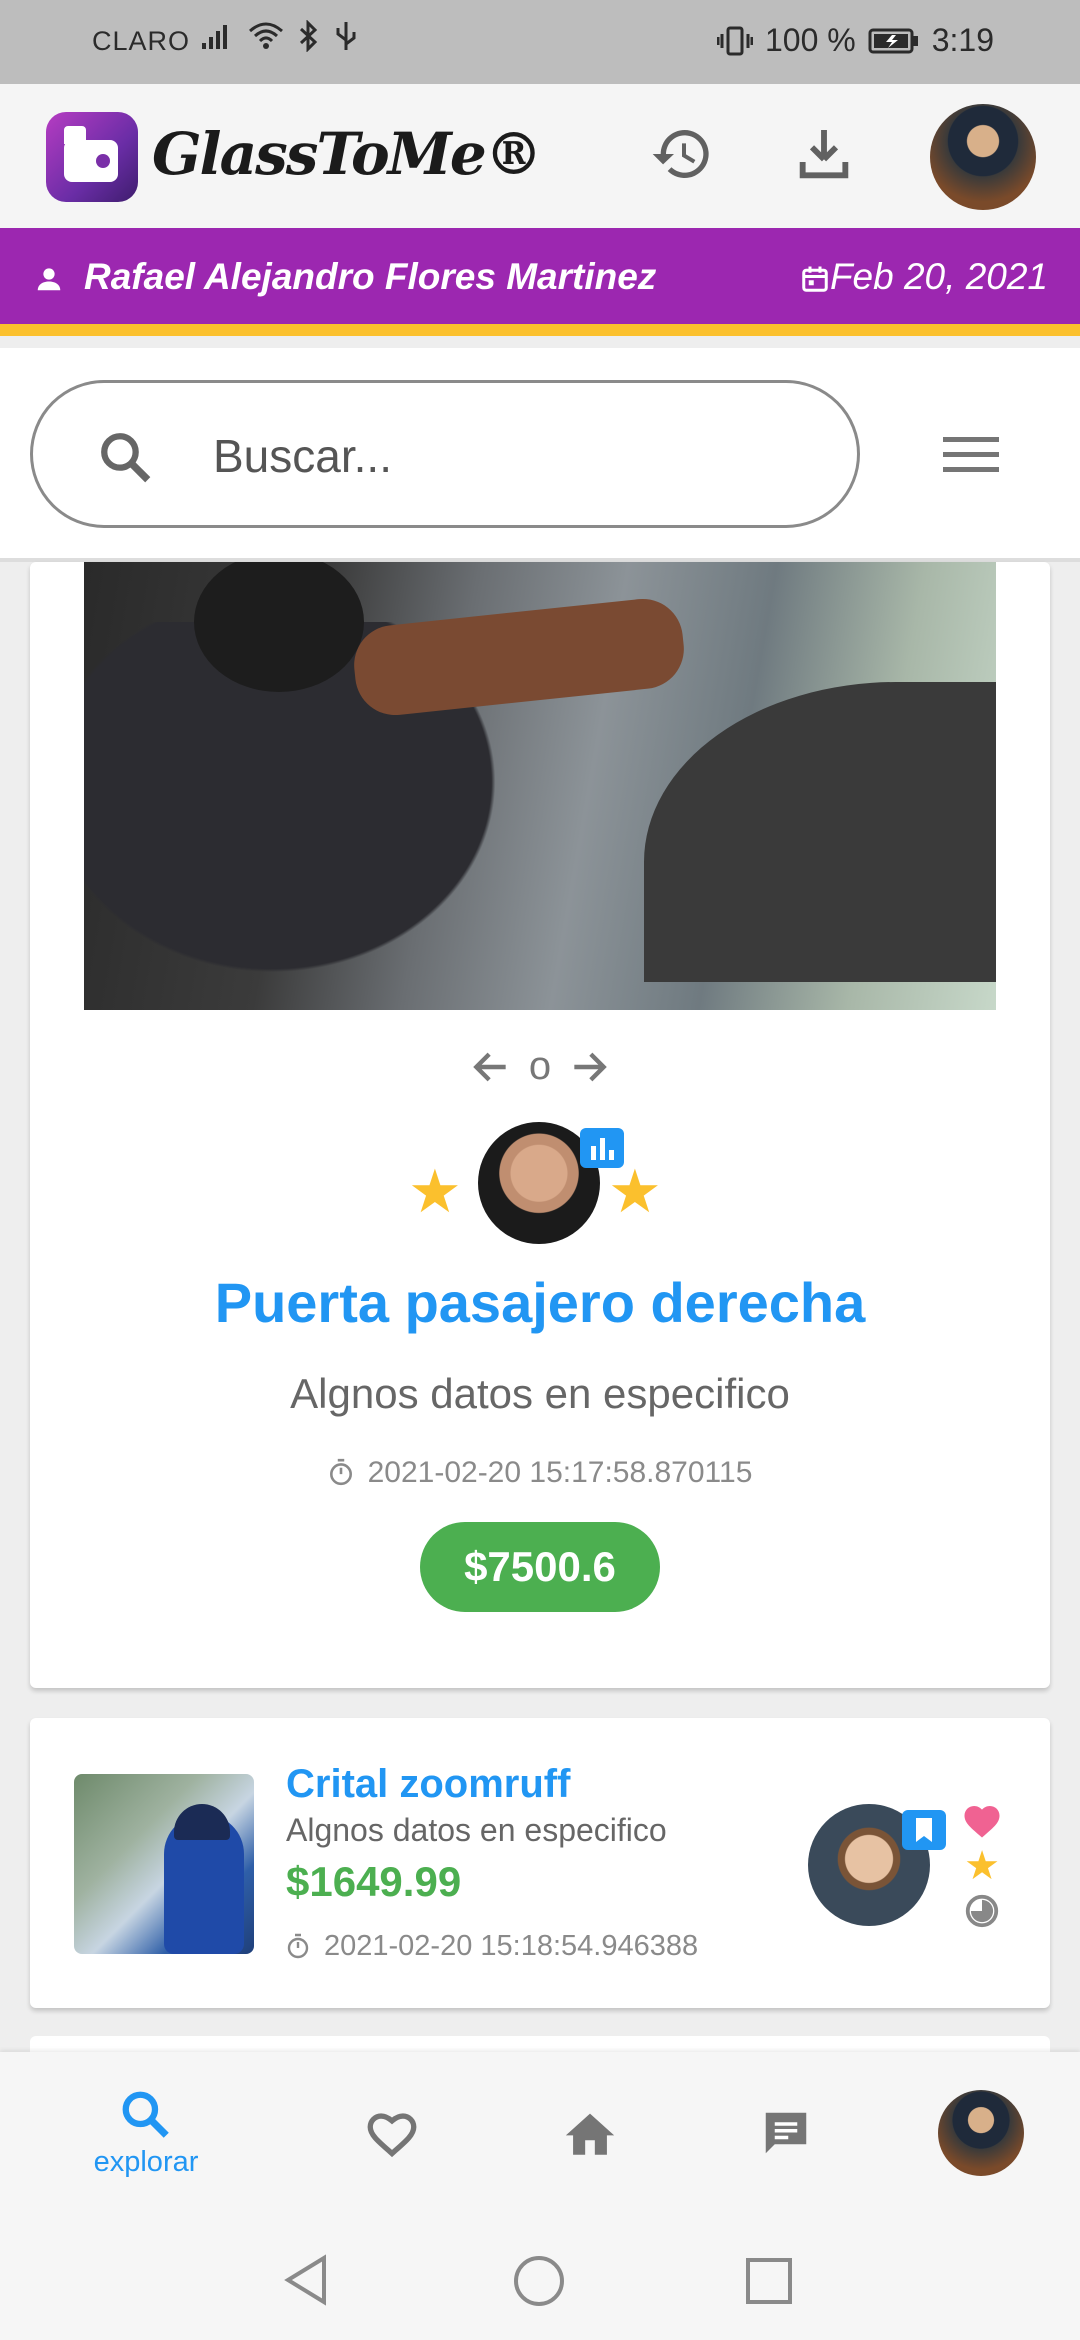  What do you see at coordinates (347, 154) in the screenshot?
I see `app-brand: GlassToMe®` at bounding box center [347, 154].